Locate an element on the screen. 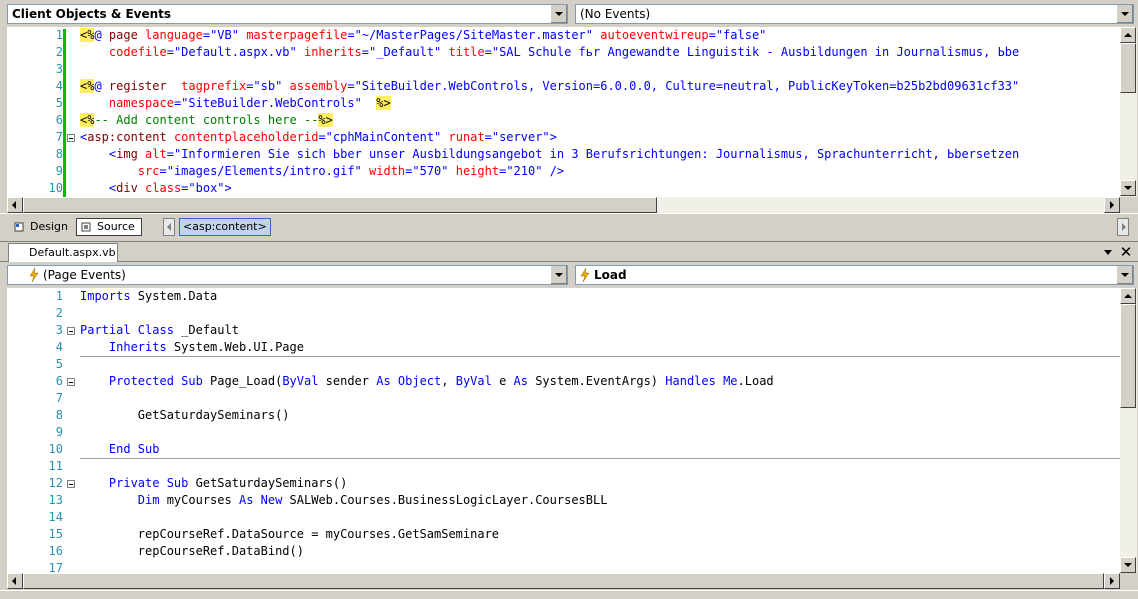 The height and width of the screenshot is (599, 1138). line-number: 16 is located at coordinates (55, 551).